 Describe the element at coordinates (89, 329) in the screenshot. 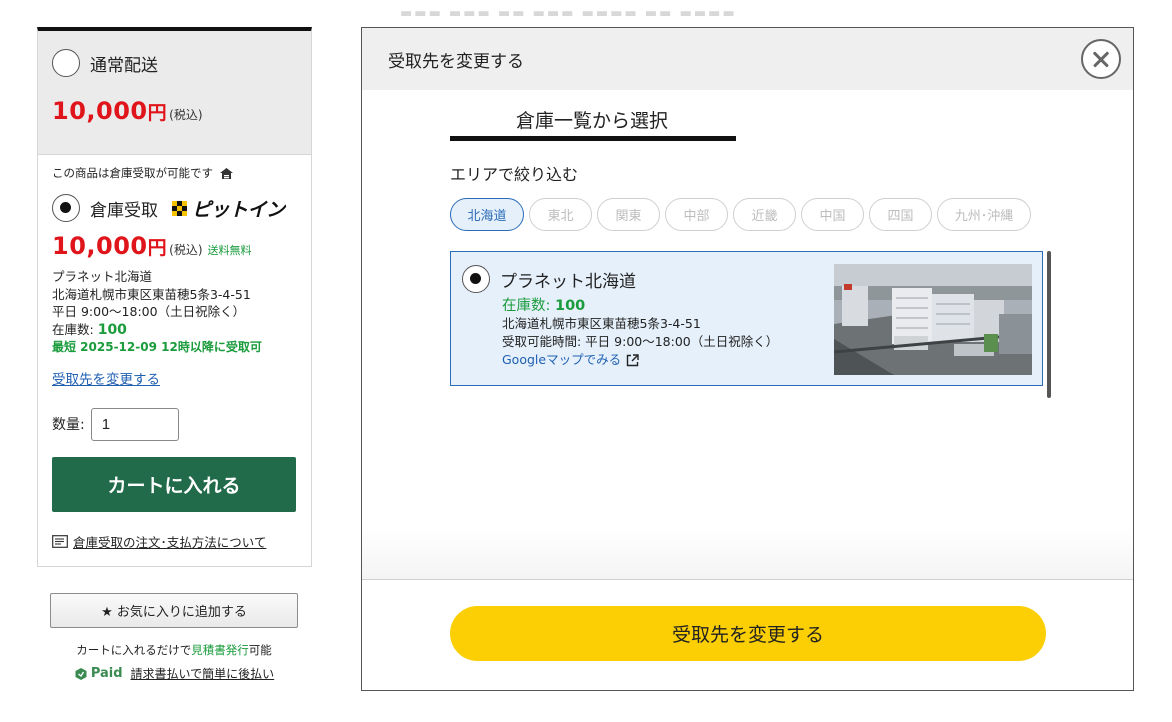

I see `warehouse-stock: 在庫数: 100` at that location.